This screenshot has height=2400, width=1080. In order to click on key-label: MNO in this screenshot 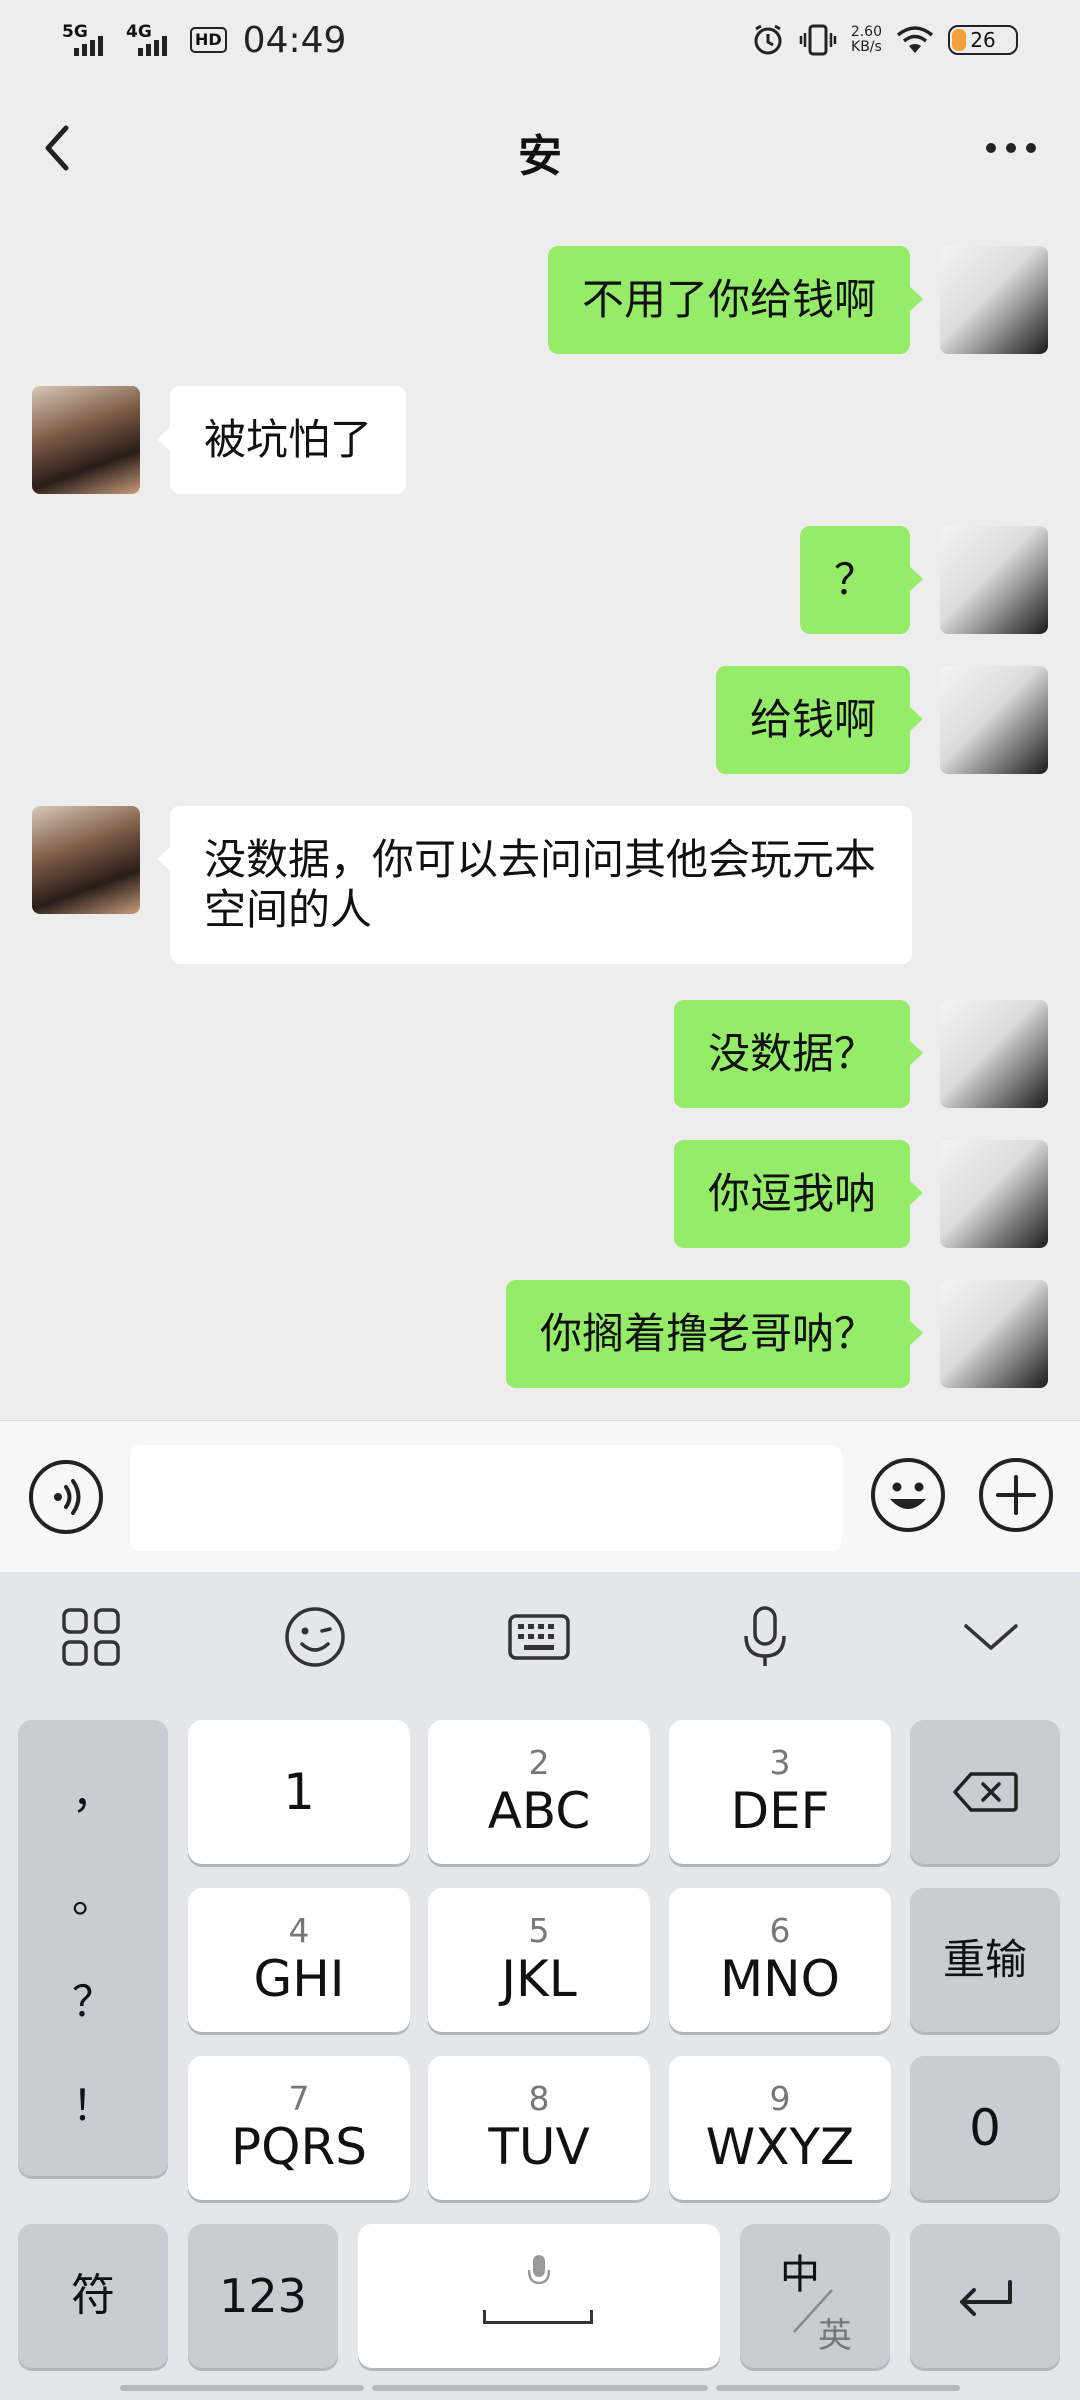, I will do `click(780, 1979)`.